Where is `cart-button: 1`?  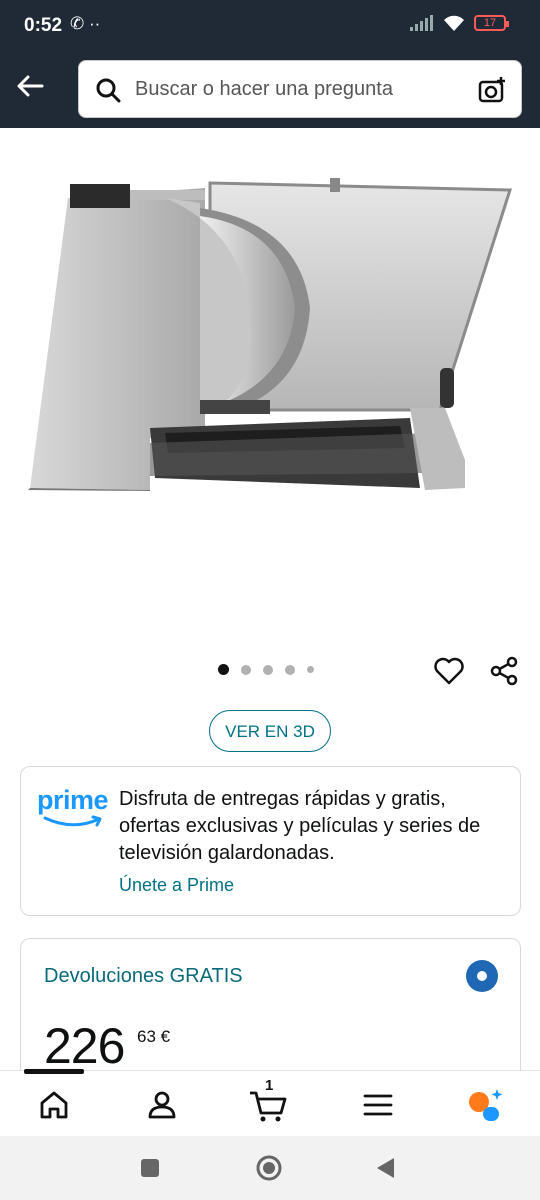
cart-button: 1 is located at coordinates (268, 1101).